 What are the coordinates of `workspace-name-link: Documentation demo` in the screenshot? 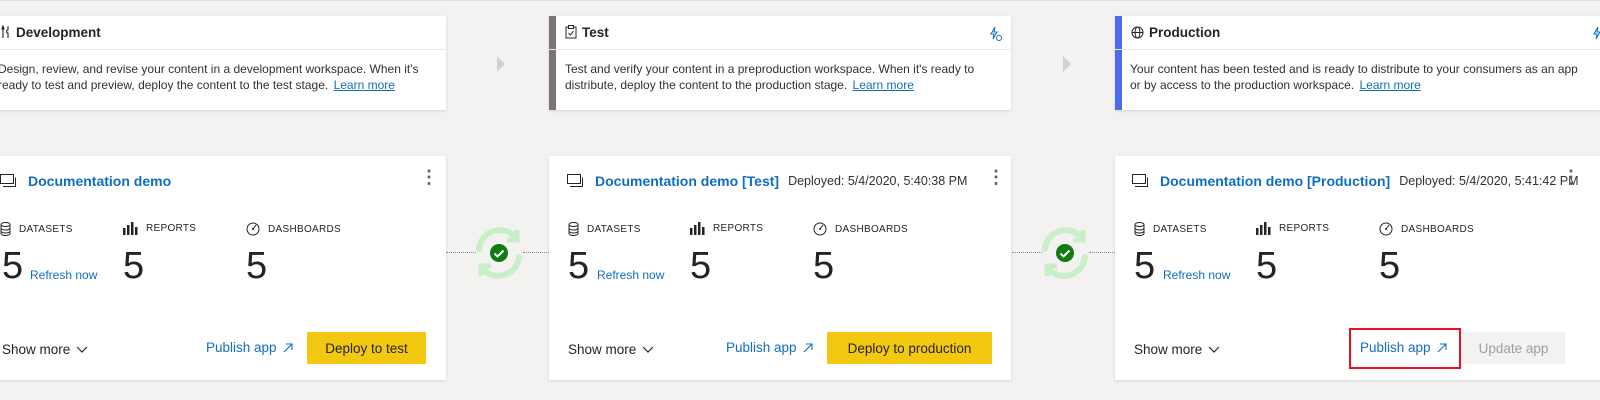 It's located at (99, 181).